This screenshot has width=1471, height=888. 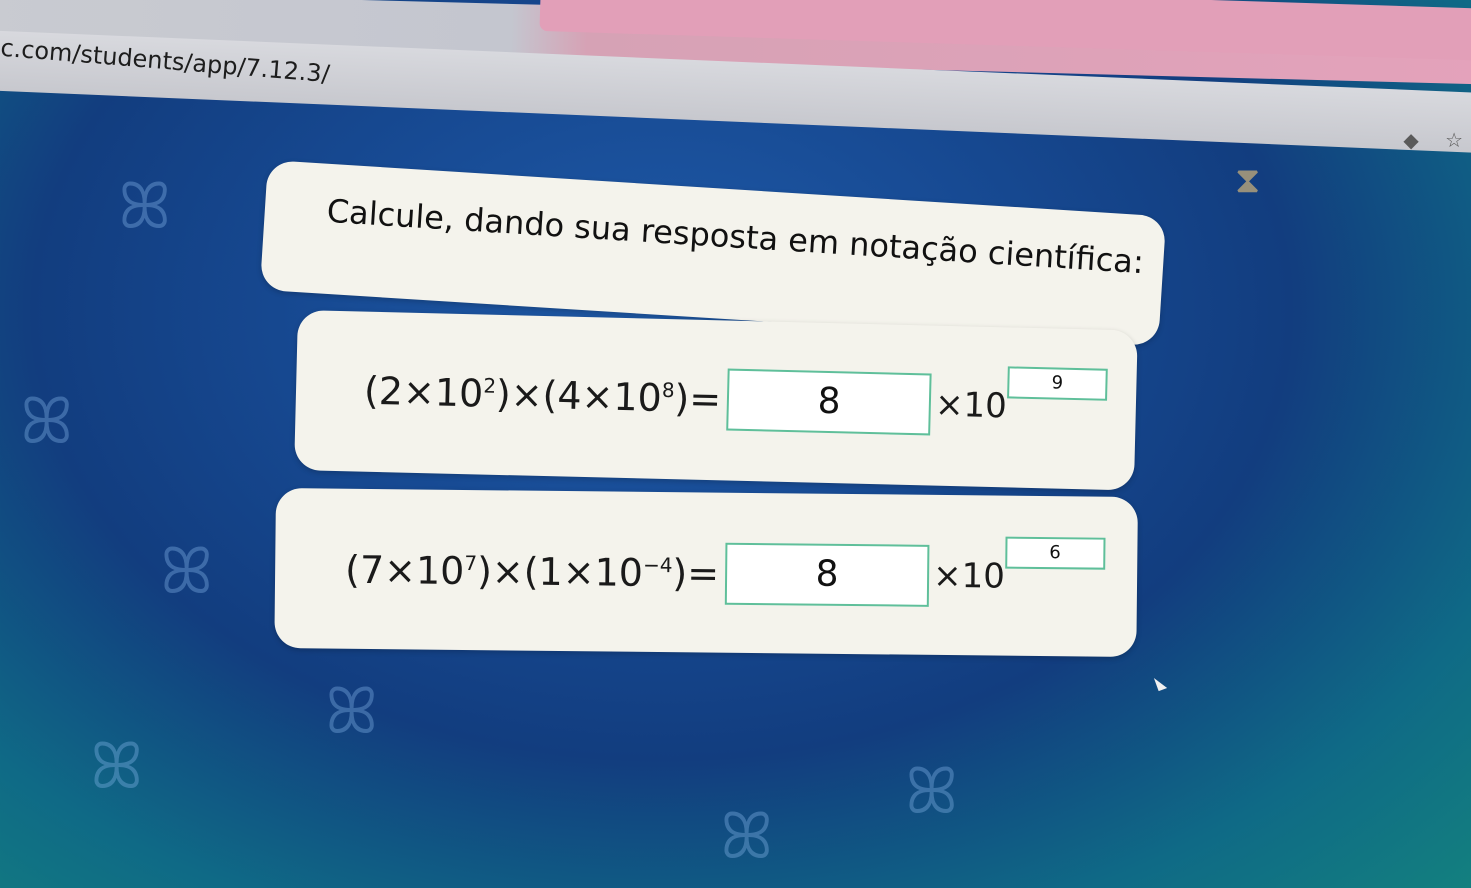 I want to click on question-card-2: (7×10 7)×(1×10 −4)= 8 ×10 6, so click(x=706, y=573).